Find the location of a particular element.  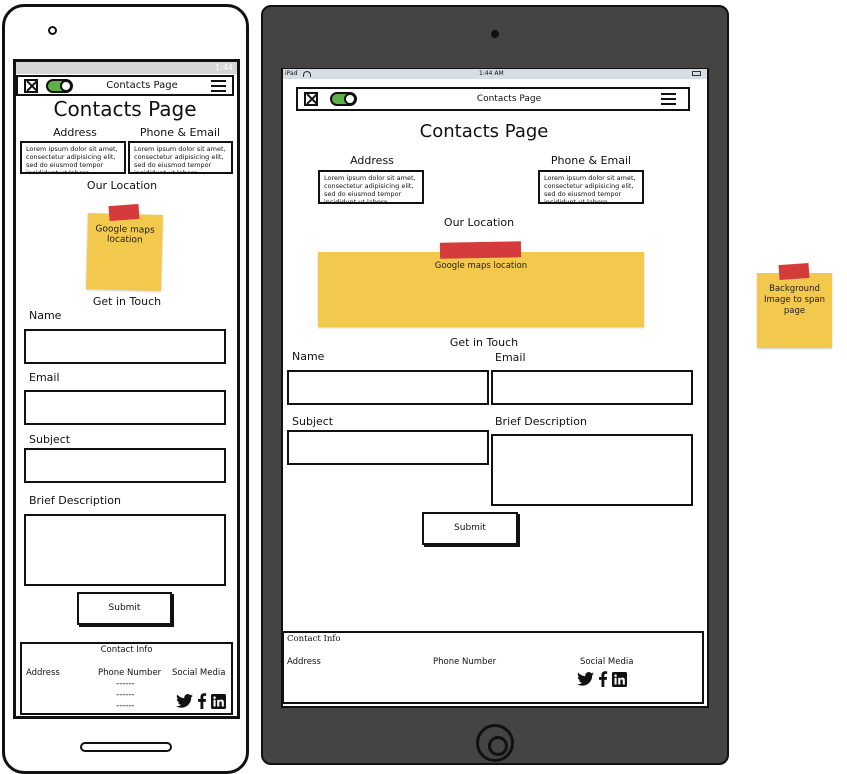

side-note-tape is located at coordinates (794, 271).